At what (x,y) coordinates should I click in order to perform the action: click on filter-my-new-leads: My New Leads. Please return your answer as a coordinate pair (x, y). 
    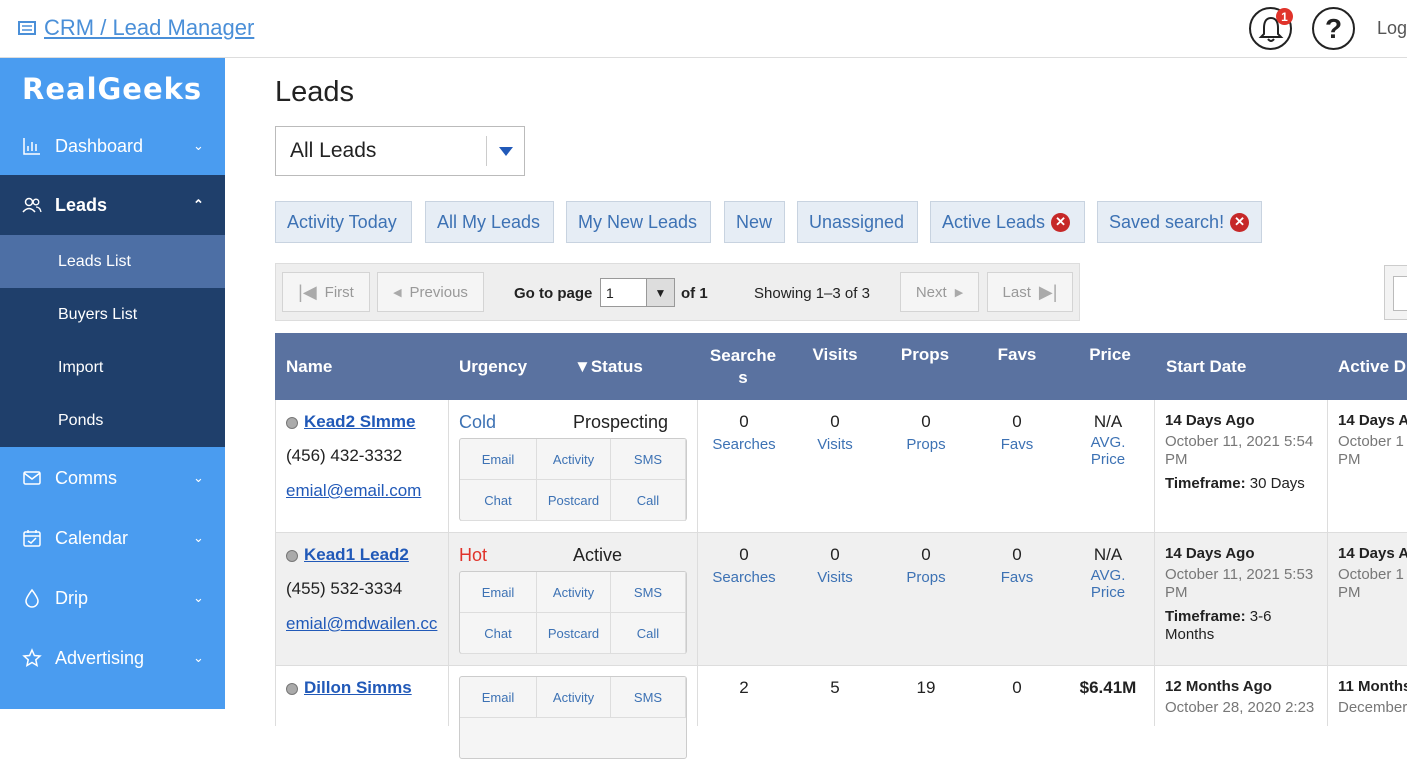
    Looking at the image, I should click on (638, 222).